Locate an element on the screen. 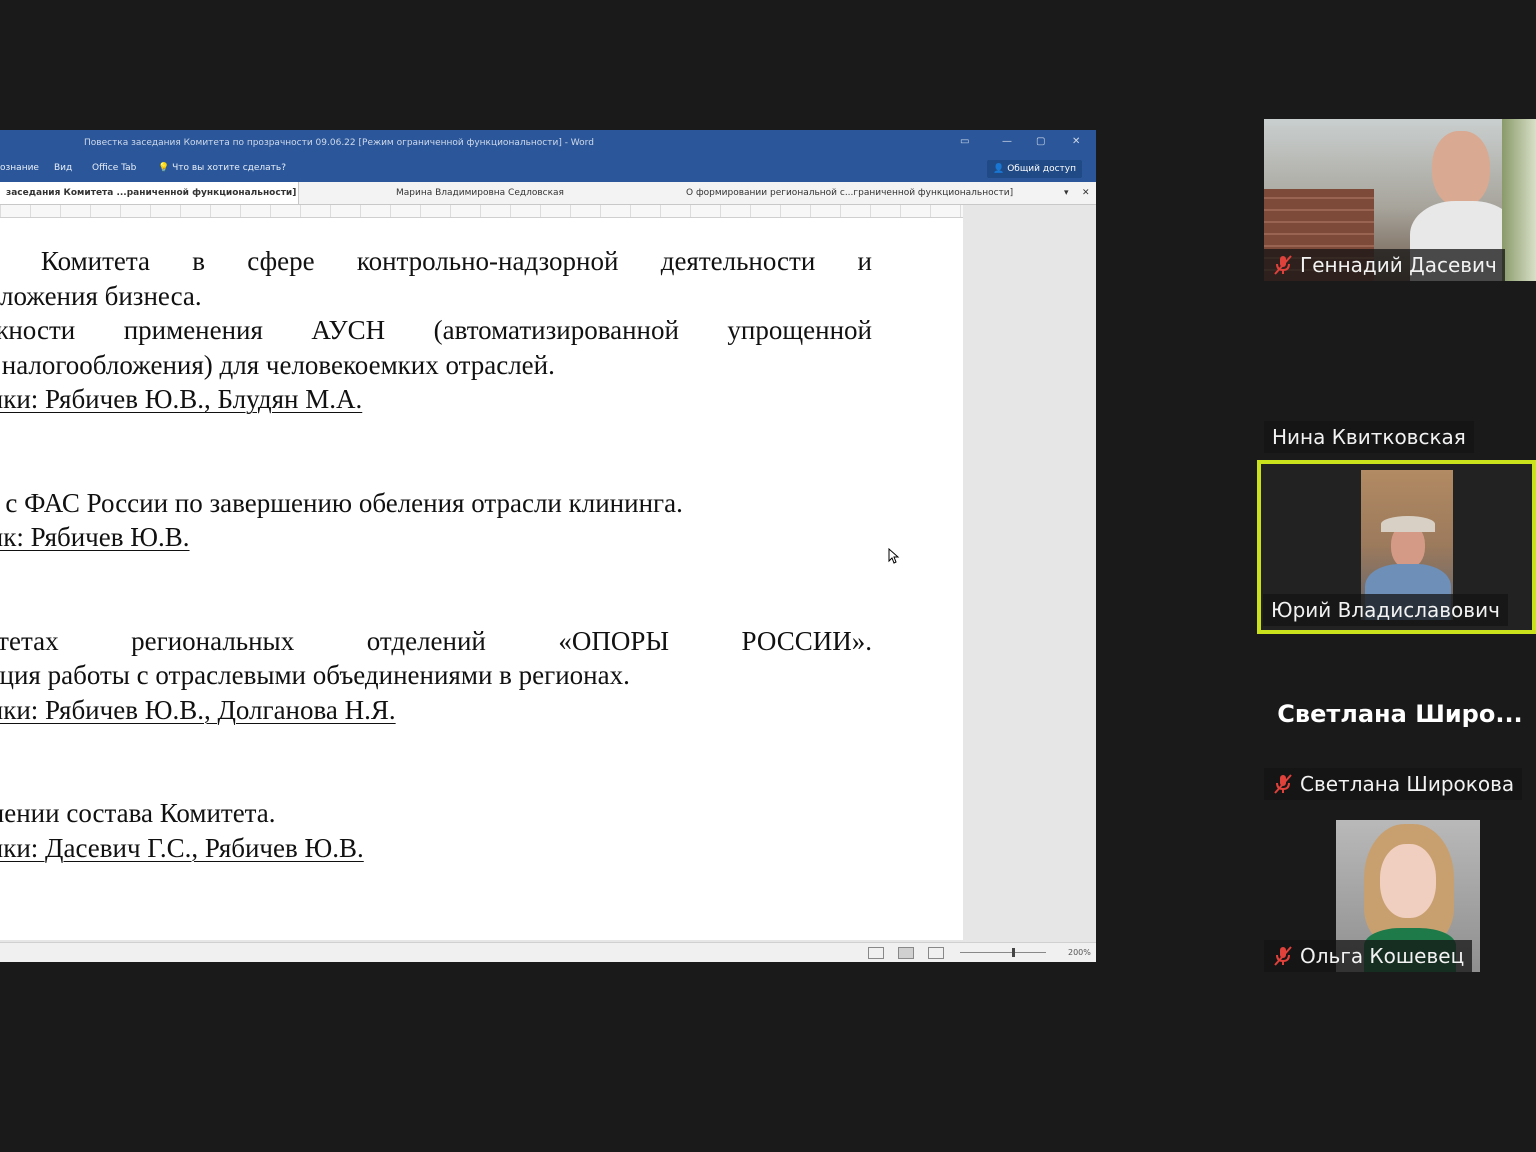 This screenshot has height=1152, width=1536. participant-name: Светлана Широкова is located at coordinates (1393, 784).